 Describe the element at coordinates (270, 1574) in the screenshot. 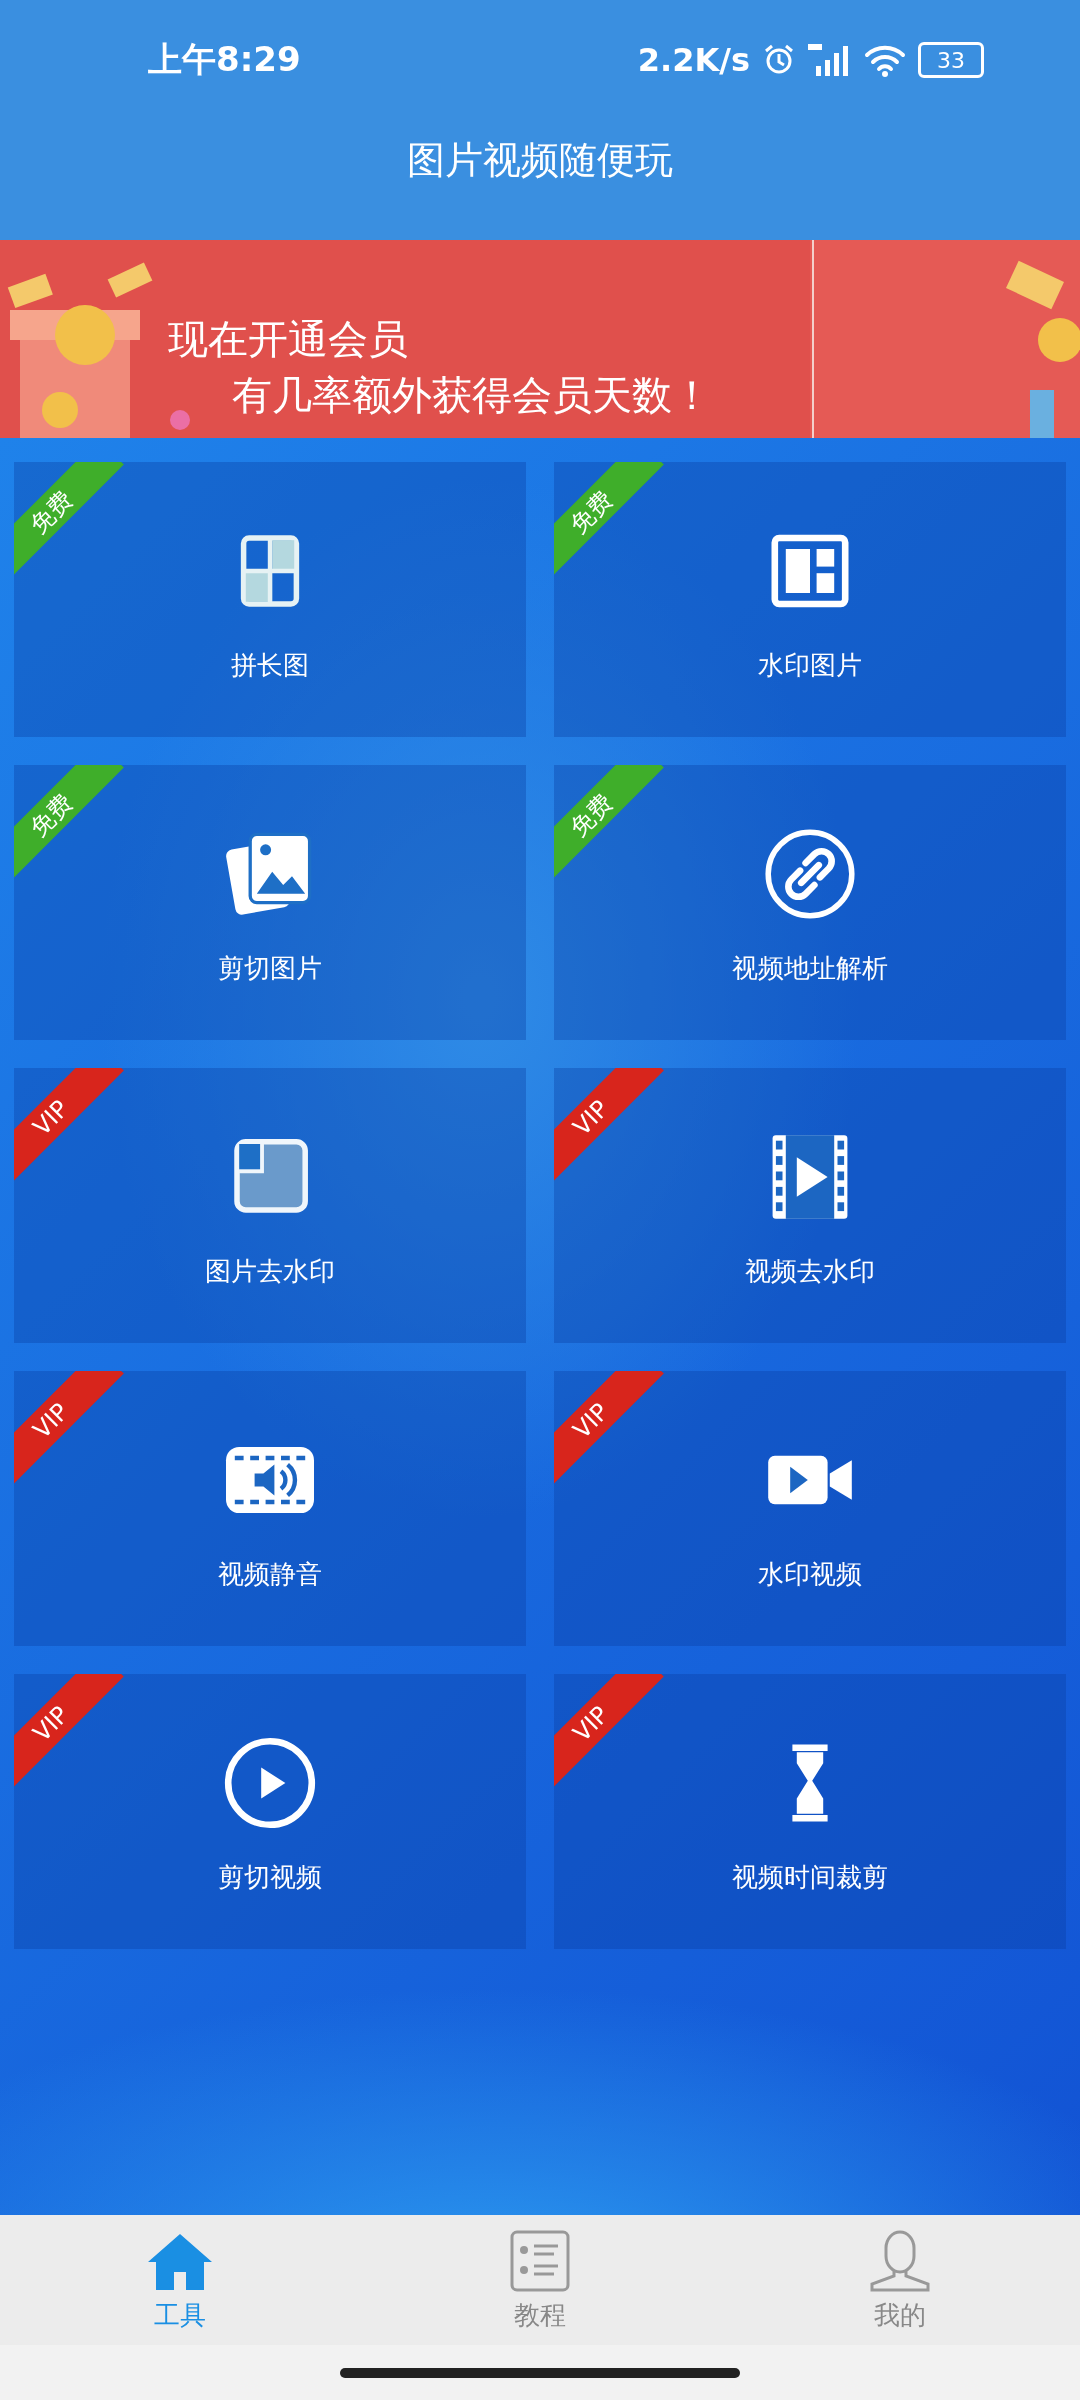

I see `tool-label: 视频静音` at that location.